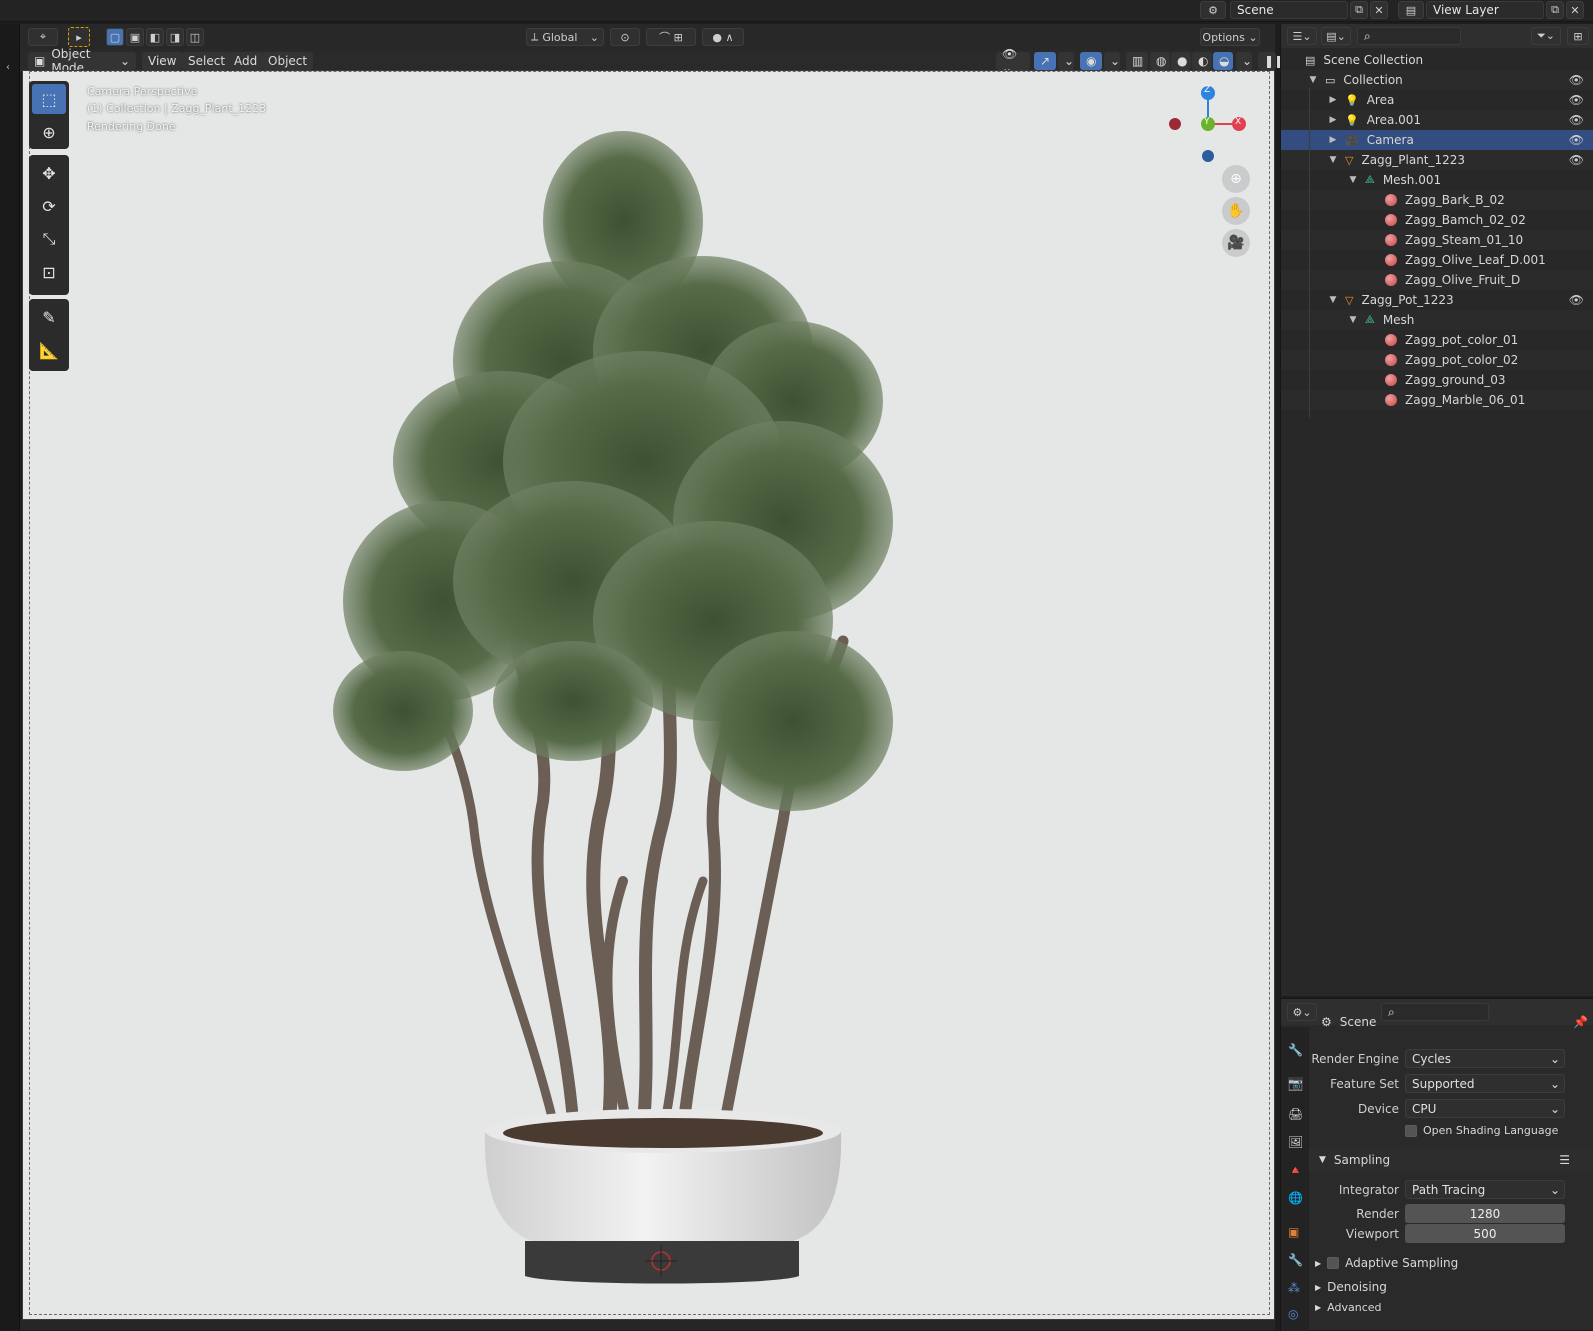  What do you see at coordinates (1437, 220) in the screenshot?
I see `outliner-row: Zagg_Bamch_02_02` at bounding box center [1437, 220].